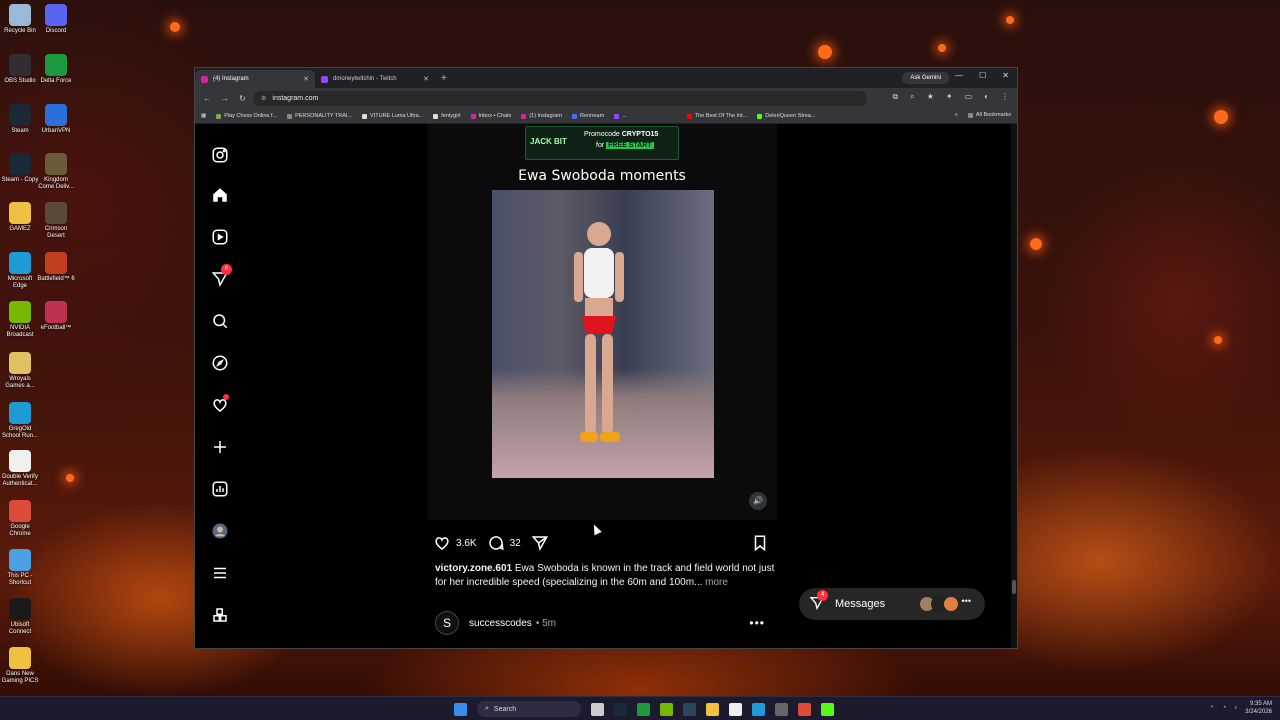 The height and width of the screenshot is (720, 1280). What do you see at coordinates (220, 321) in the screenshot?
I see `search-icon` at bounding box center [220, 321].